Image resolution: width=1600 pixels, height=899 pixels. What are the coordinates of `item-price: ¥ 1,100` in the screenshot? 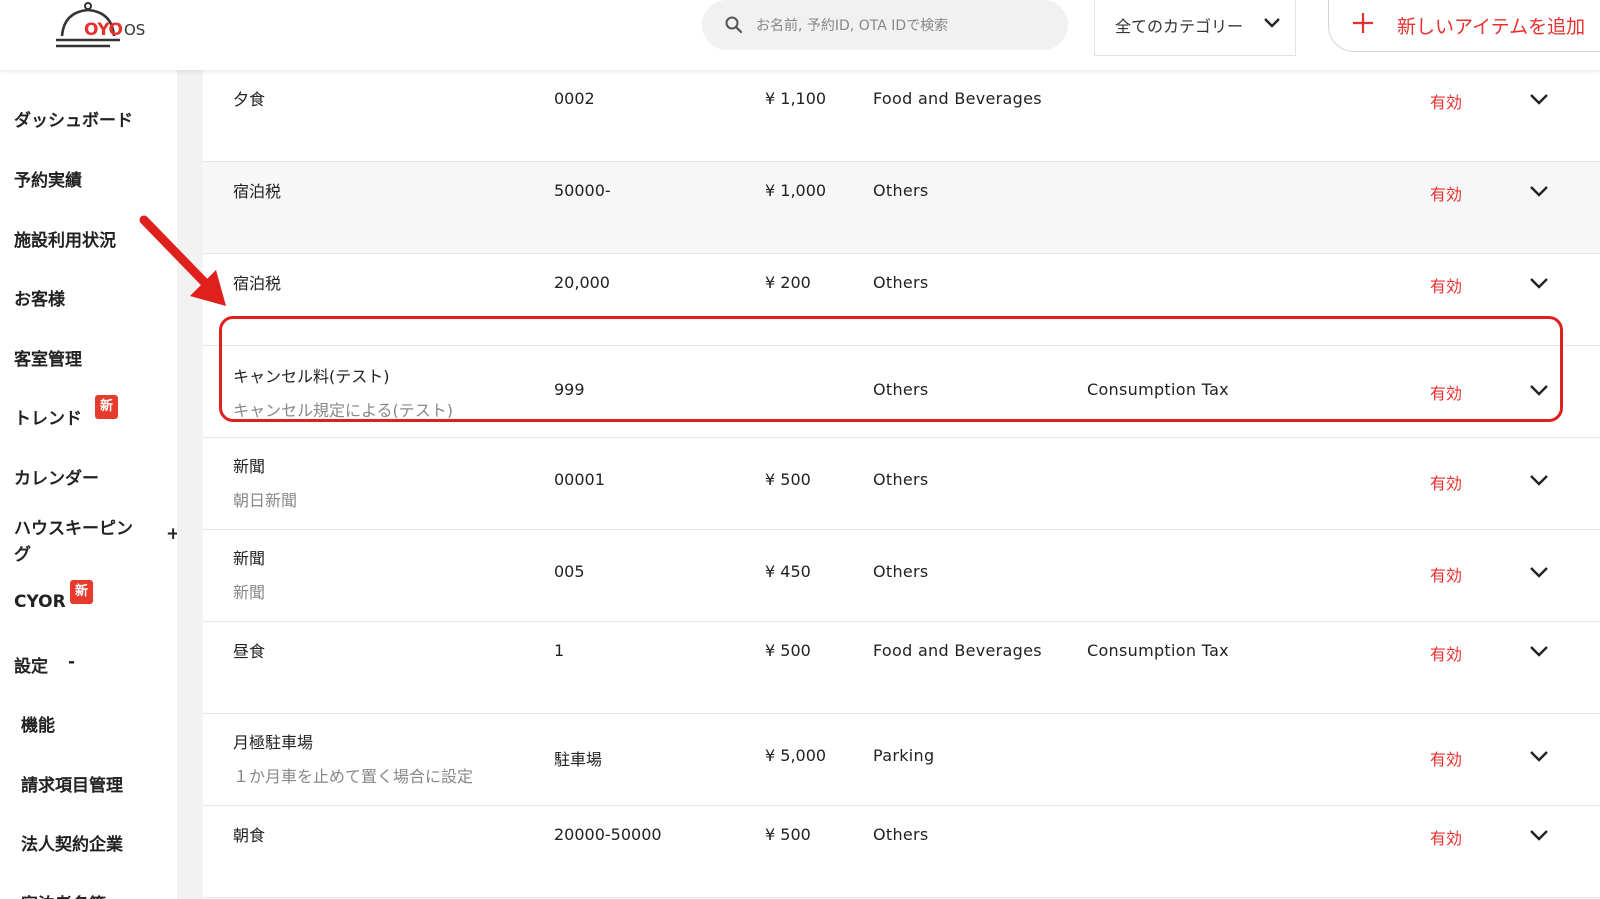 It's located at (796, 98).